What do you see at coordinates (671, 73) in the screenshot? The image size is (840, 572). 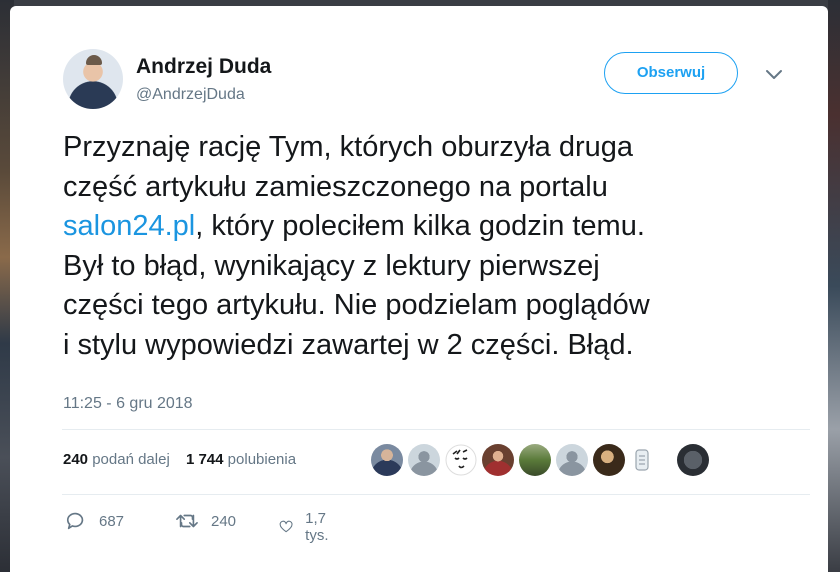 I see `follow-button: Obserwuj` at bounding box center [671, 73].